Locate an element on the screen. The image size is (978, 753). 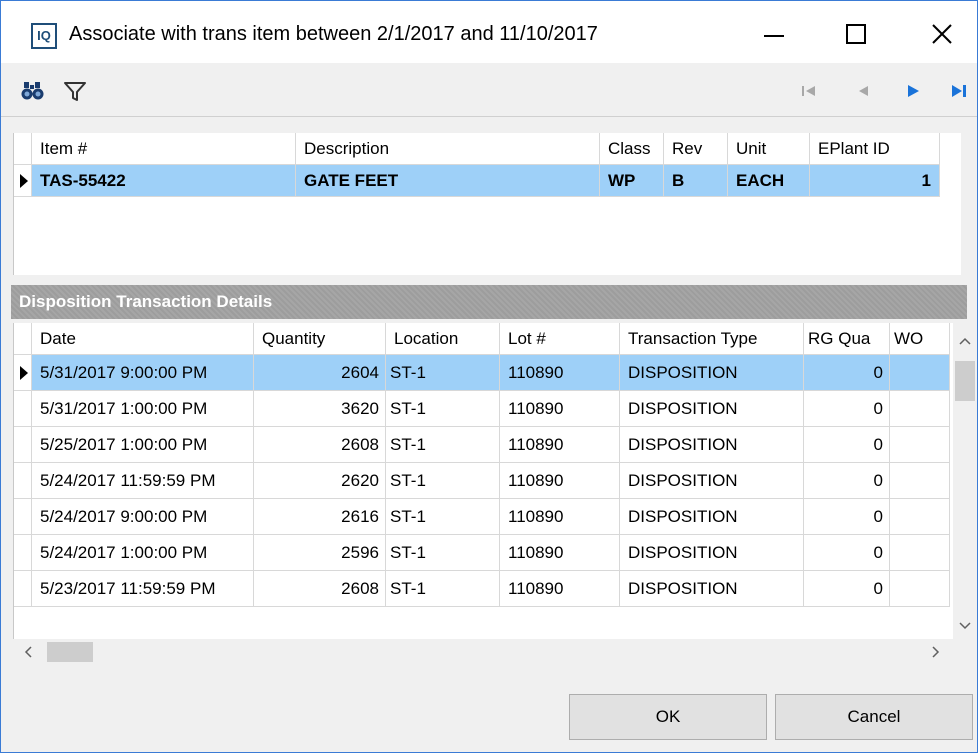
minimize-button is located at coordinates (774, 34).